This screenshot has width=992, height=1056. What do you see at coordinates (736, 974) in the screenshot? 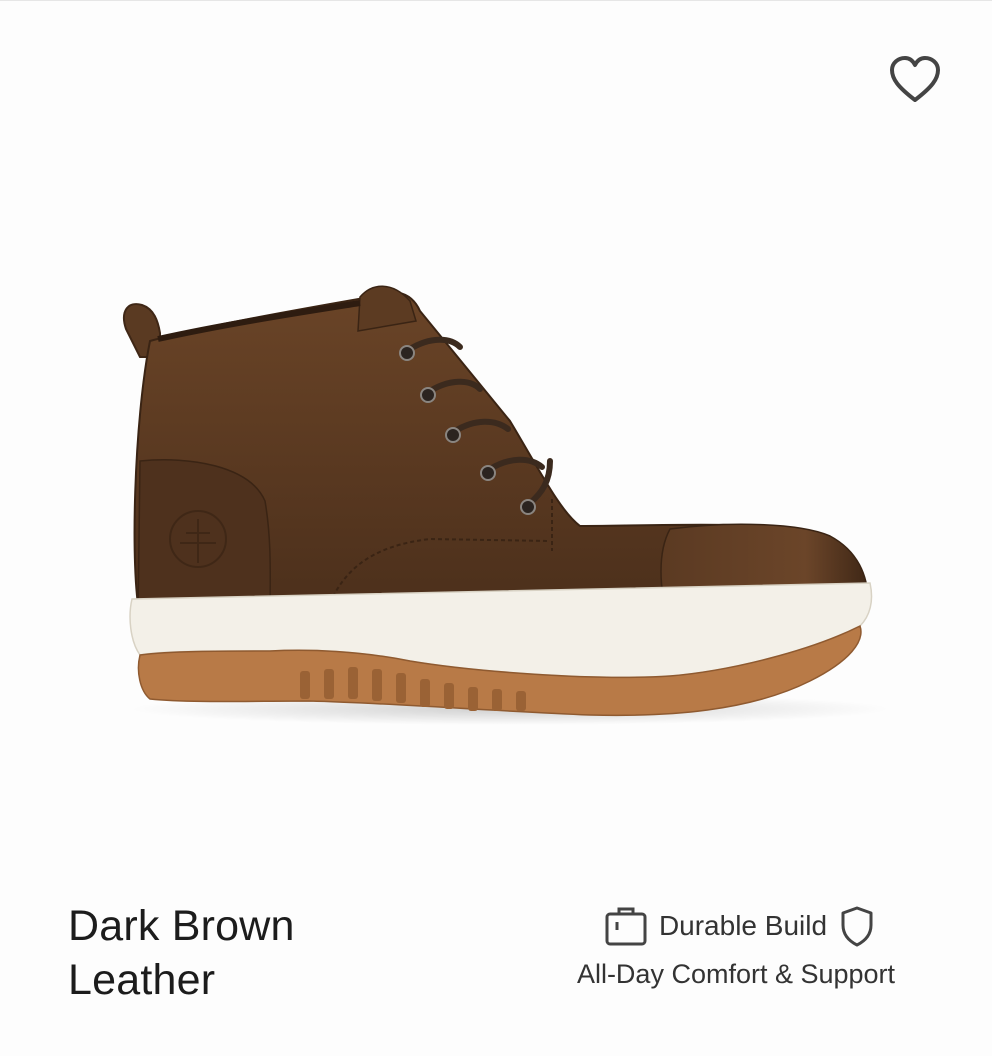
I see `comfort-label: All-Day Comfort & Support` at bounding box center [736, 974].